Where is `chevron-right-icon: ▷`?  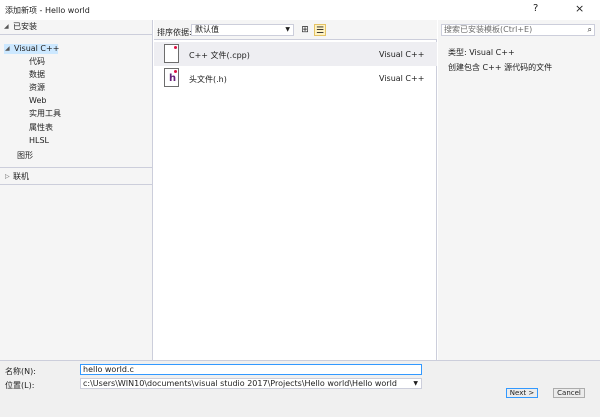
chevron-right-icon: ▷ is located at coordinates (7, 176).